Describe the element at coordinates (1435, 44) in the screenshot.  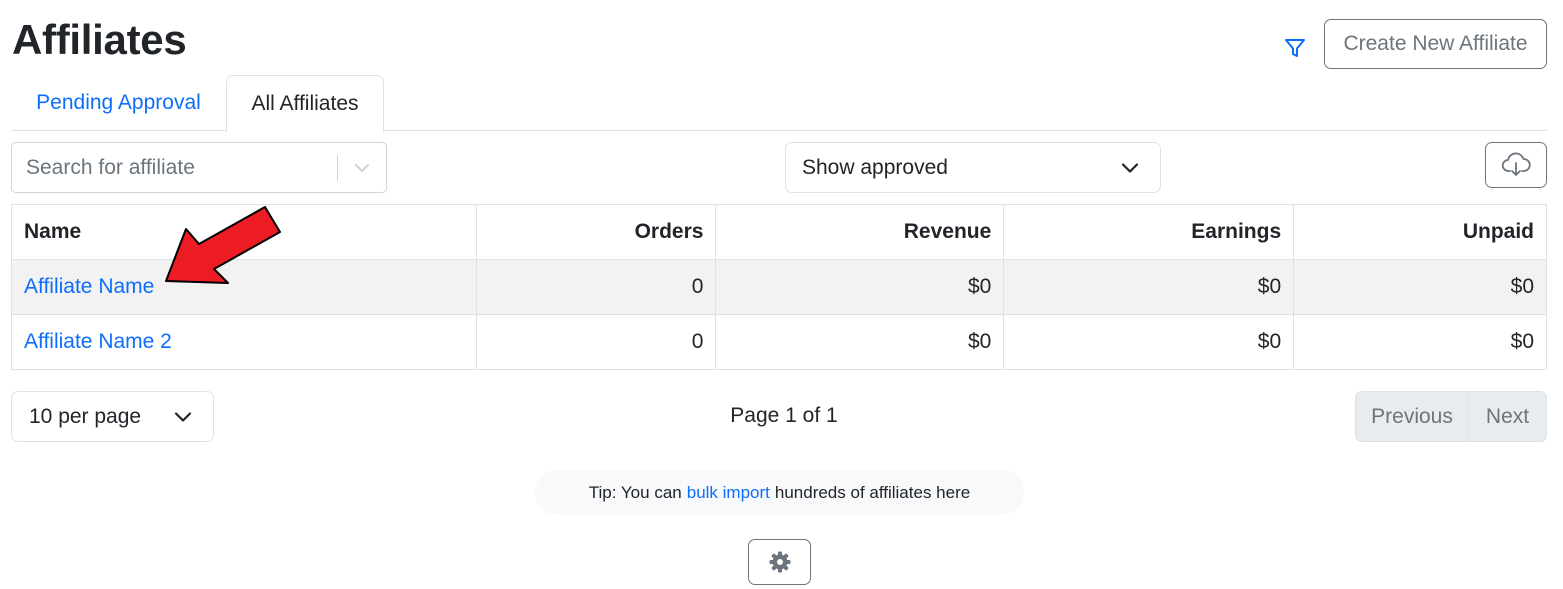
I see `create-affiliate-button: Create New Affiliate` at that location.